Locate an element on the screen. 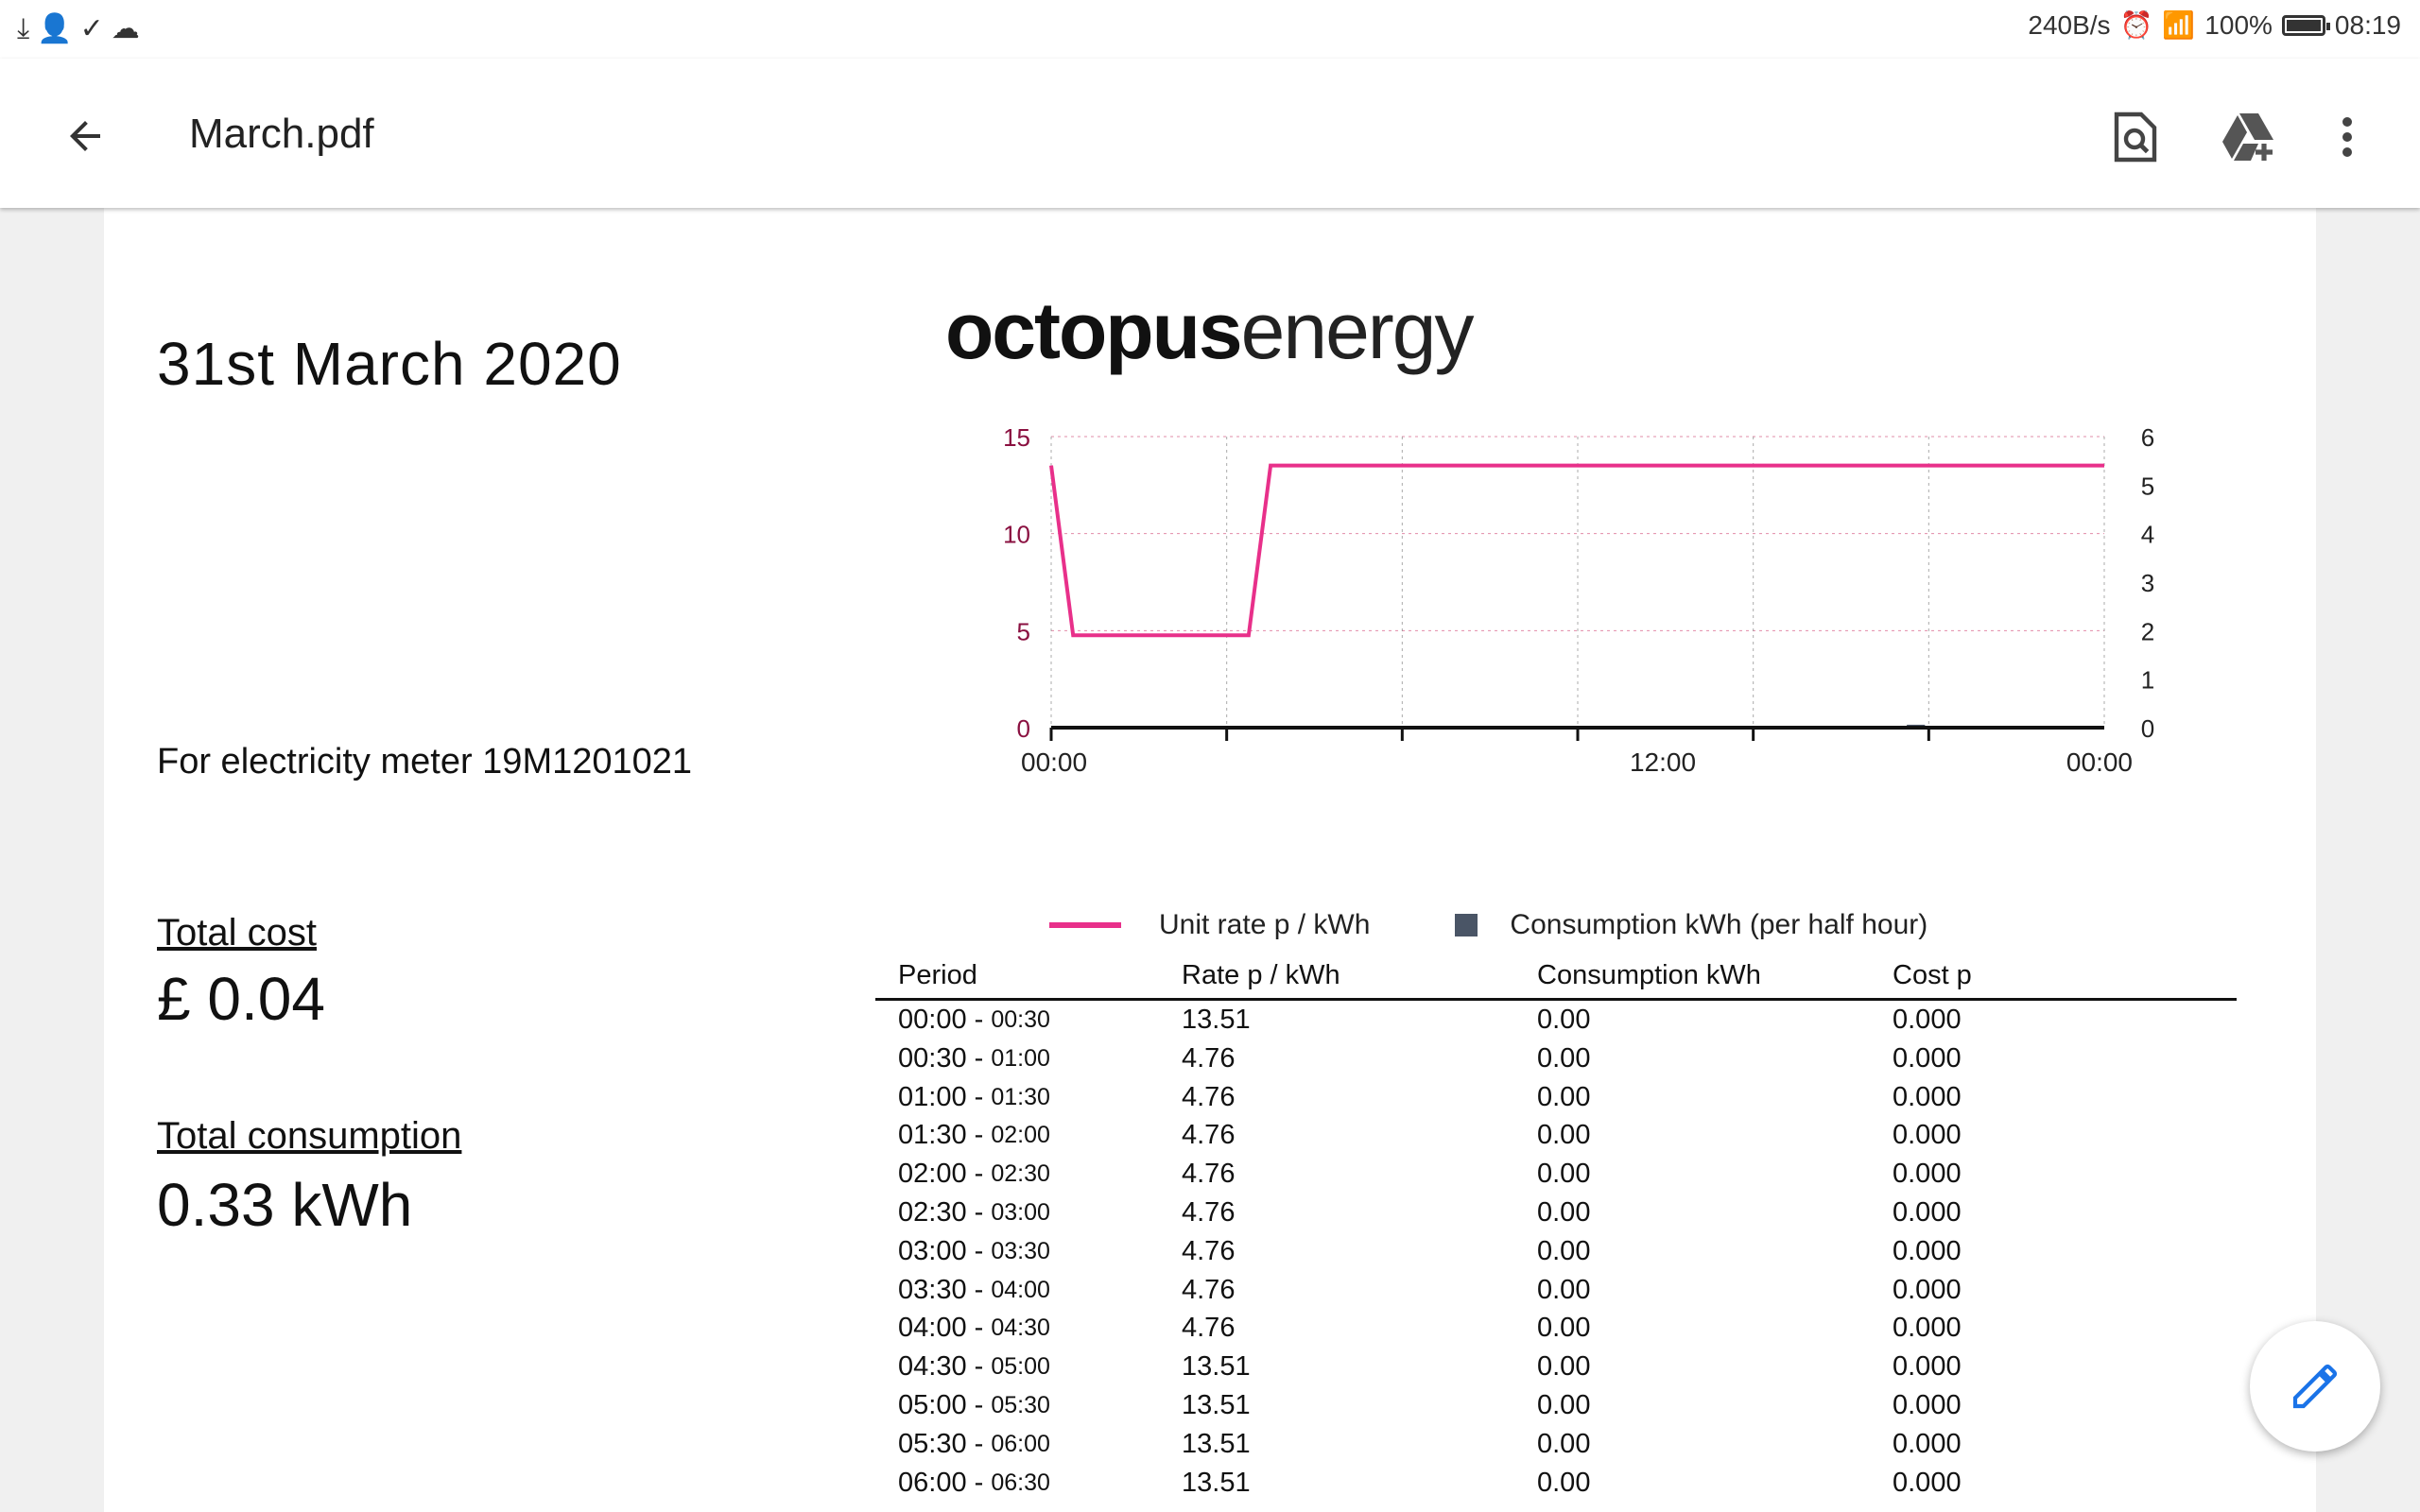 This screenshot has height=1512, width=2420. meter-info: For electricity meter 19M1201021 is located at coordinates (425, 762).